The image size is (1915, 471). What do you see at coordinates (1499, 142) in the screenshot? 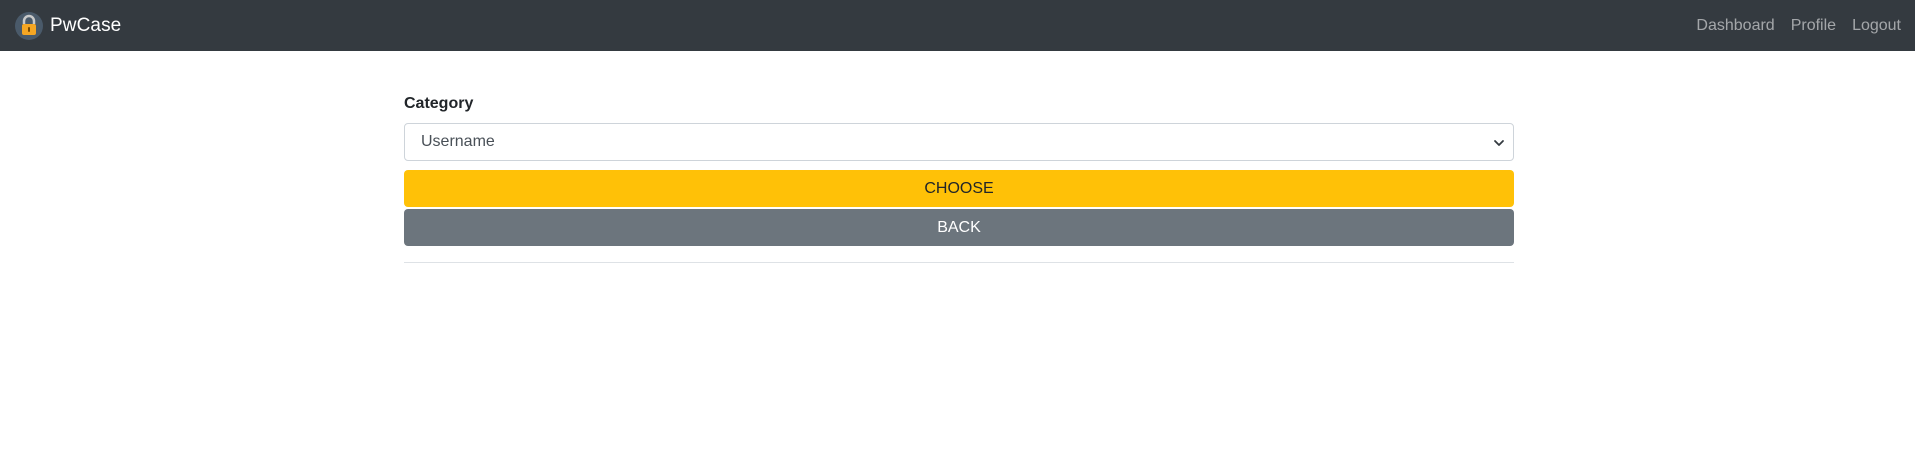
I see `chevron-down-icon` at bounding box center [1499, 142].